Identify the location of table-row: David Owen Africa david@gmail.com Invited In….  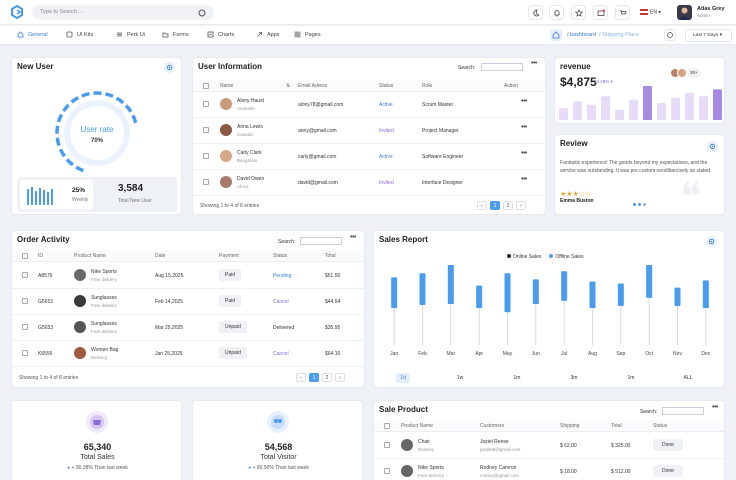
(369, 183).